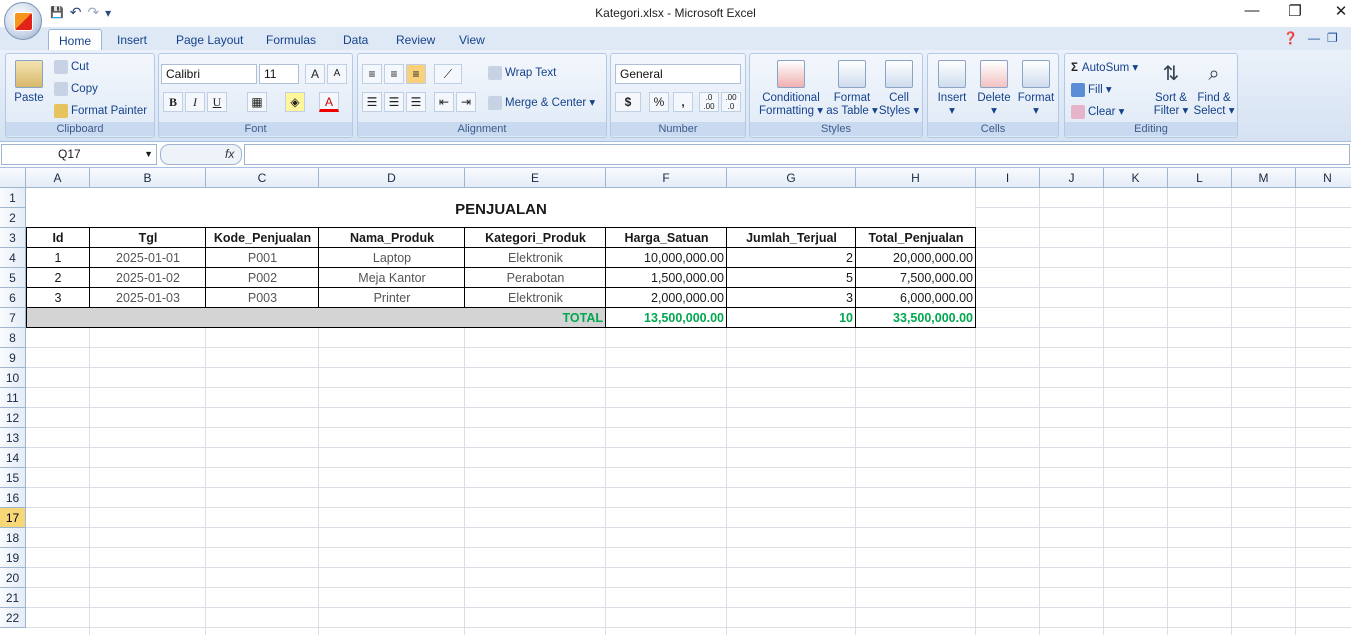  What do you see at coordinates (535, 278) in the screenshot?
I see `table-cell: Perabotan` at bounding box center [535, 278].